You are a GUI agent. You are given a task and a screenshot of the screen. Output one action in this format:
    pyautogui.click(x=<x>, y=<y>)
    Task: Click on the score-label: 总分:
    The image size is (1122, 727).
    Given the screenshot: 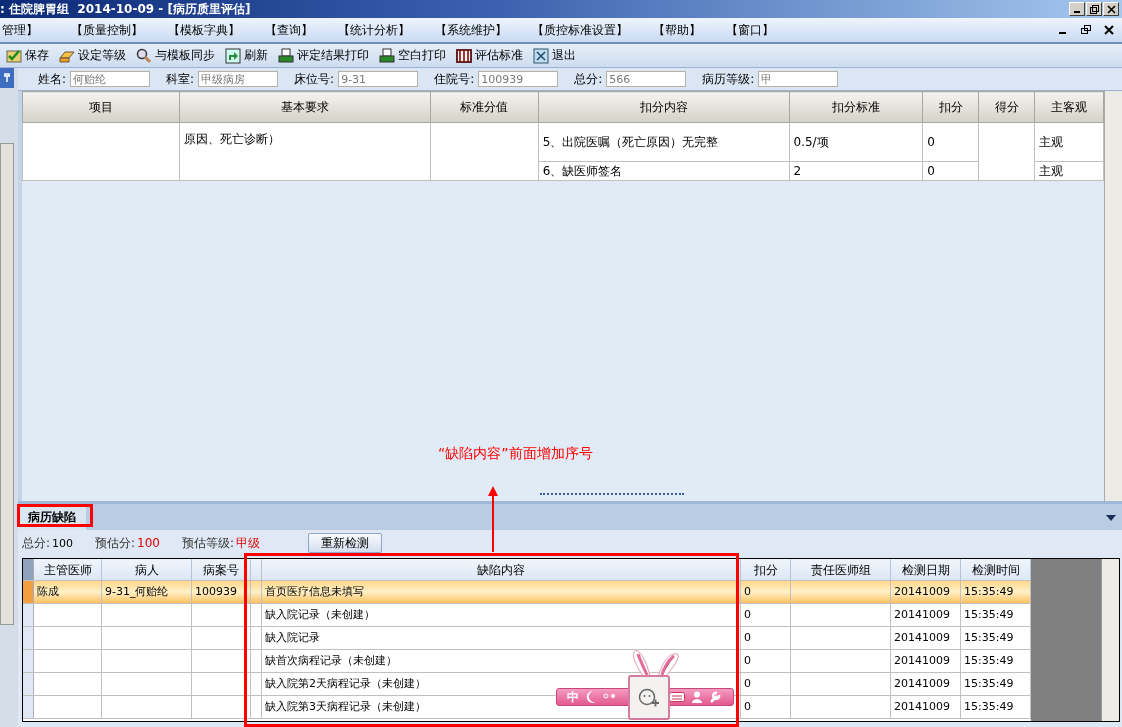 What is the action you would take?
    pyautogui.click(x=36, y=543)
    